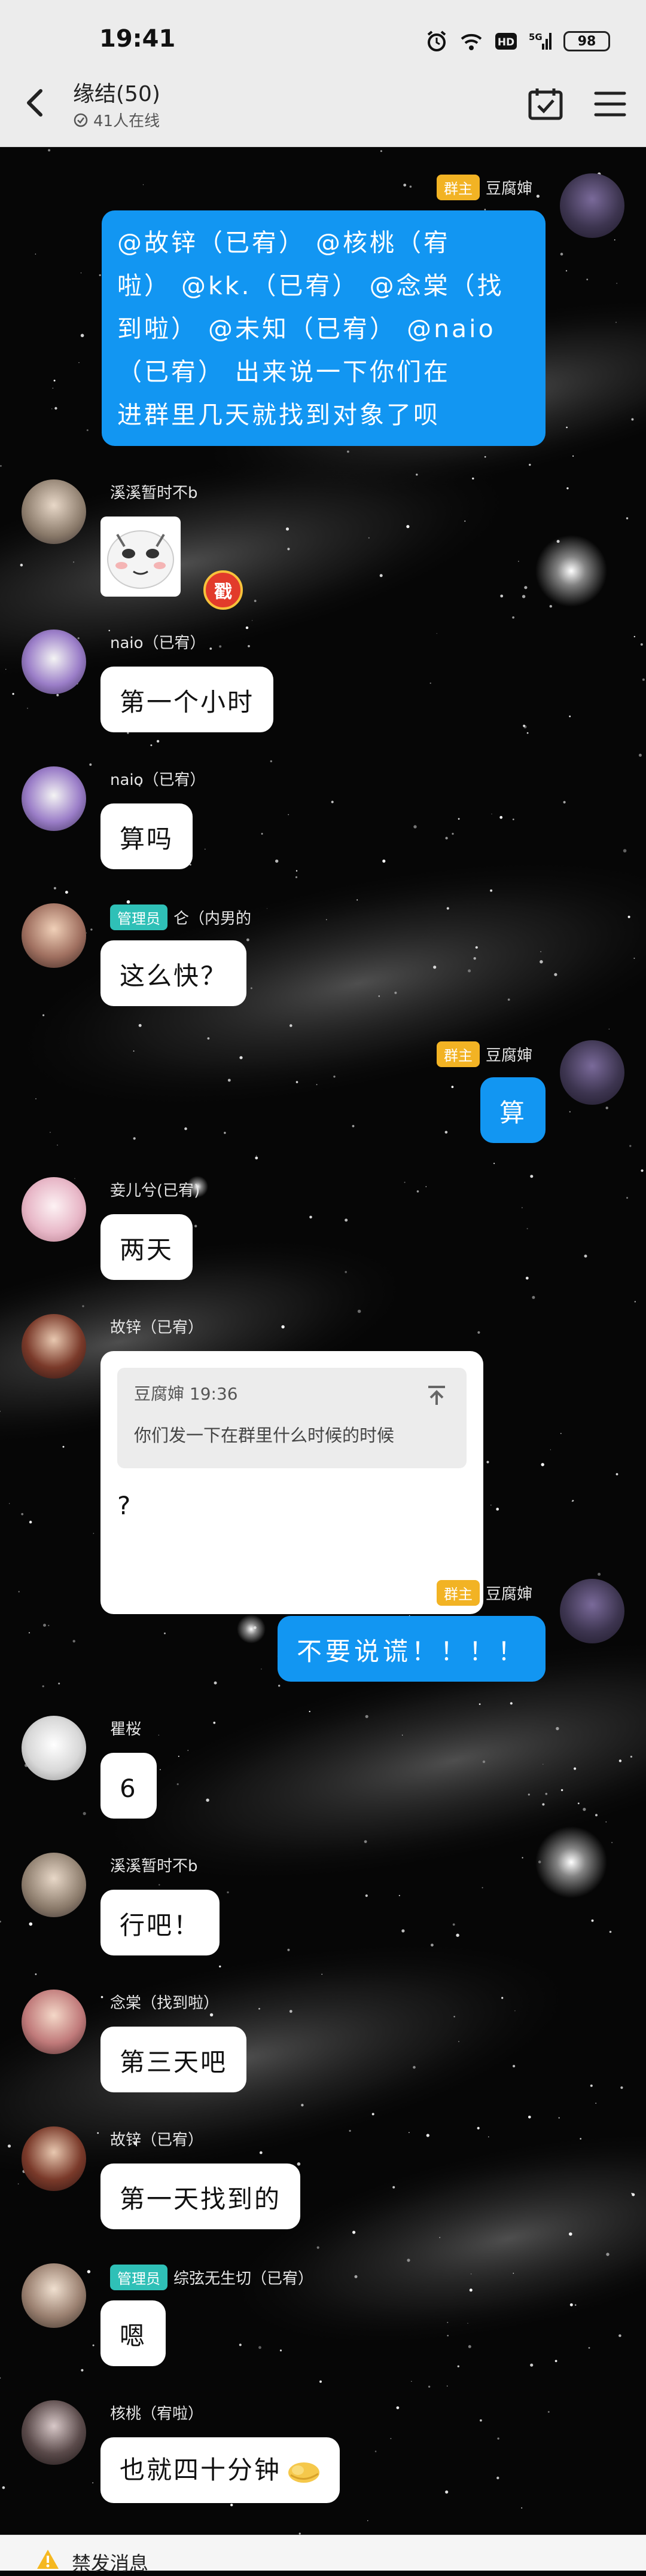 The height and width of the screenshot is (2576, 646). What do you see at coordinates (306, 328) in the screenshot?
I see `message-line: 到啦） @未知（已宥） @naio` at bounding box center [306, 328].